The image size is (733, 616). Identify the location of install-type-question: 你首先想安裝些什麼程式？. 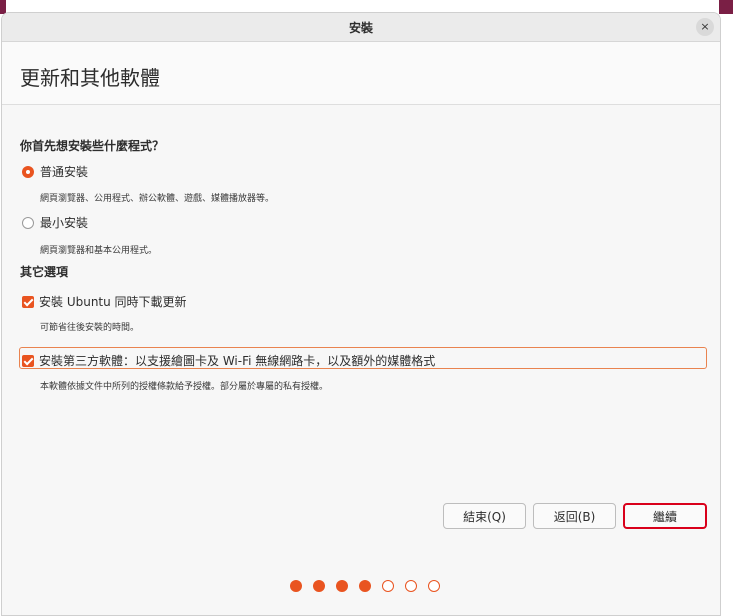
(92, 146).